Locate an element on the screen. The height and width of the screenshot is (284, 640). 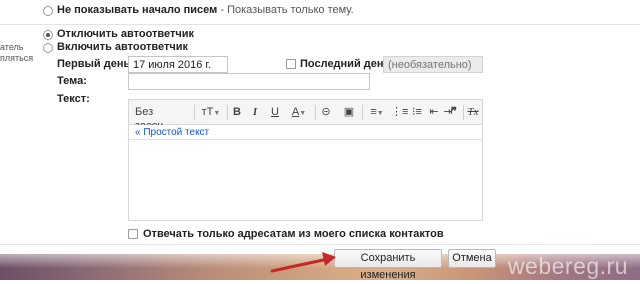
annotation-arrow-icon is located at coordinates (303, 262).